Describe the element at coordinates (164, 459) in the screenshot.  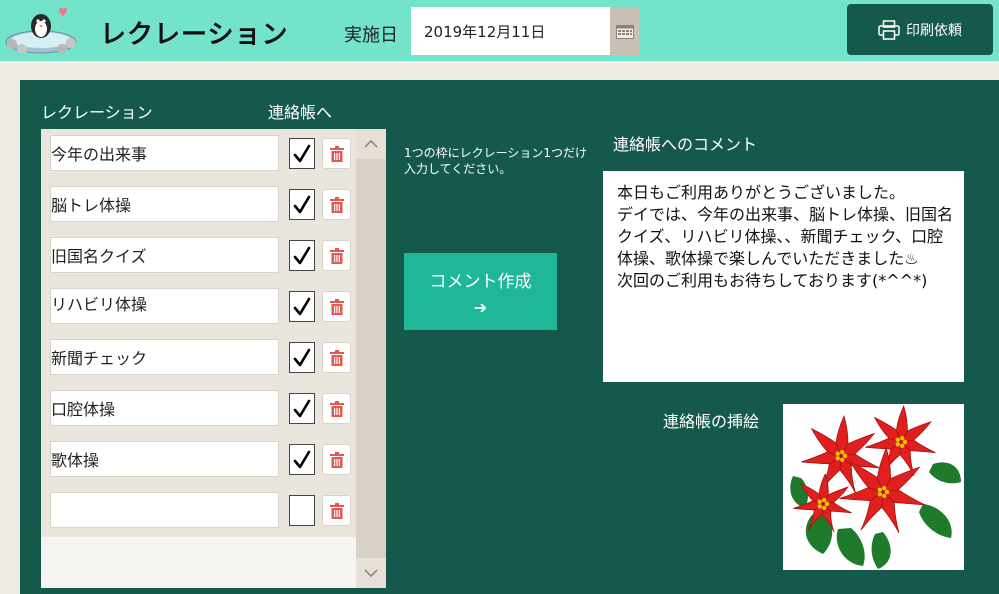
I see `recreation-input: 歌体操` at that location.